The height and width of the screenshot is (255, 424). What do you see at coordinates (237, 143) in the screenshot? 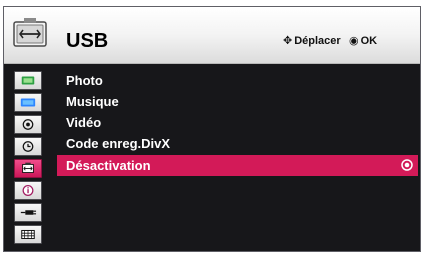
I see `menu-item-divx-registration: Code enreg.DivX` at bounding box center [237, 143].